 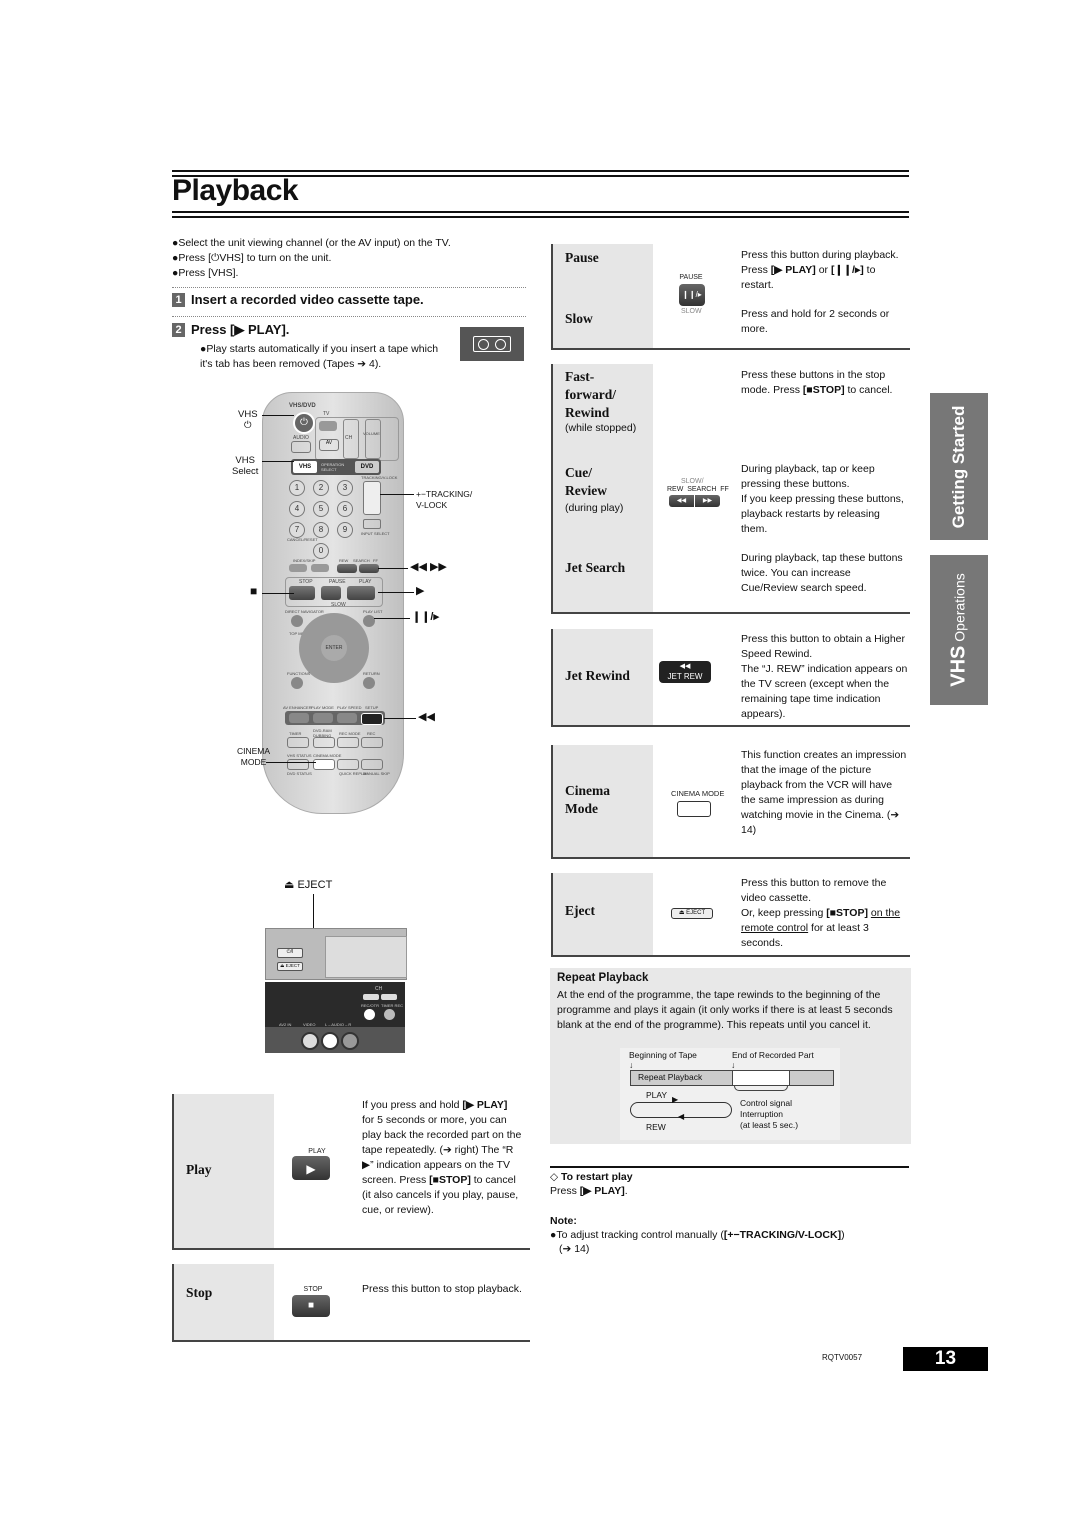 I want to click on timer-key-button, so click(x=323, y=718).